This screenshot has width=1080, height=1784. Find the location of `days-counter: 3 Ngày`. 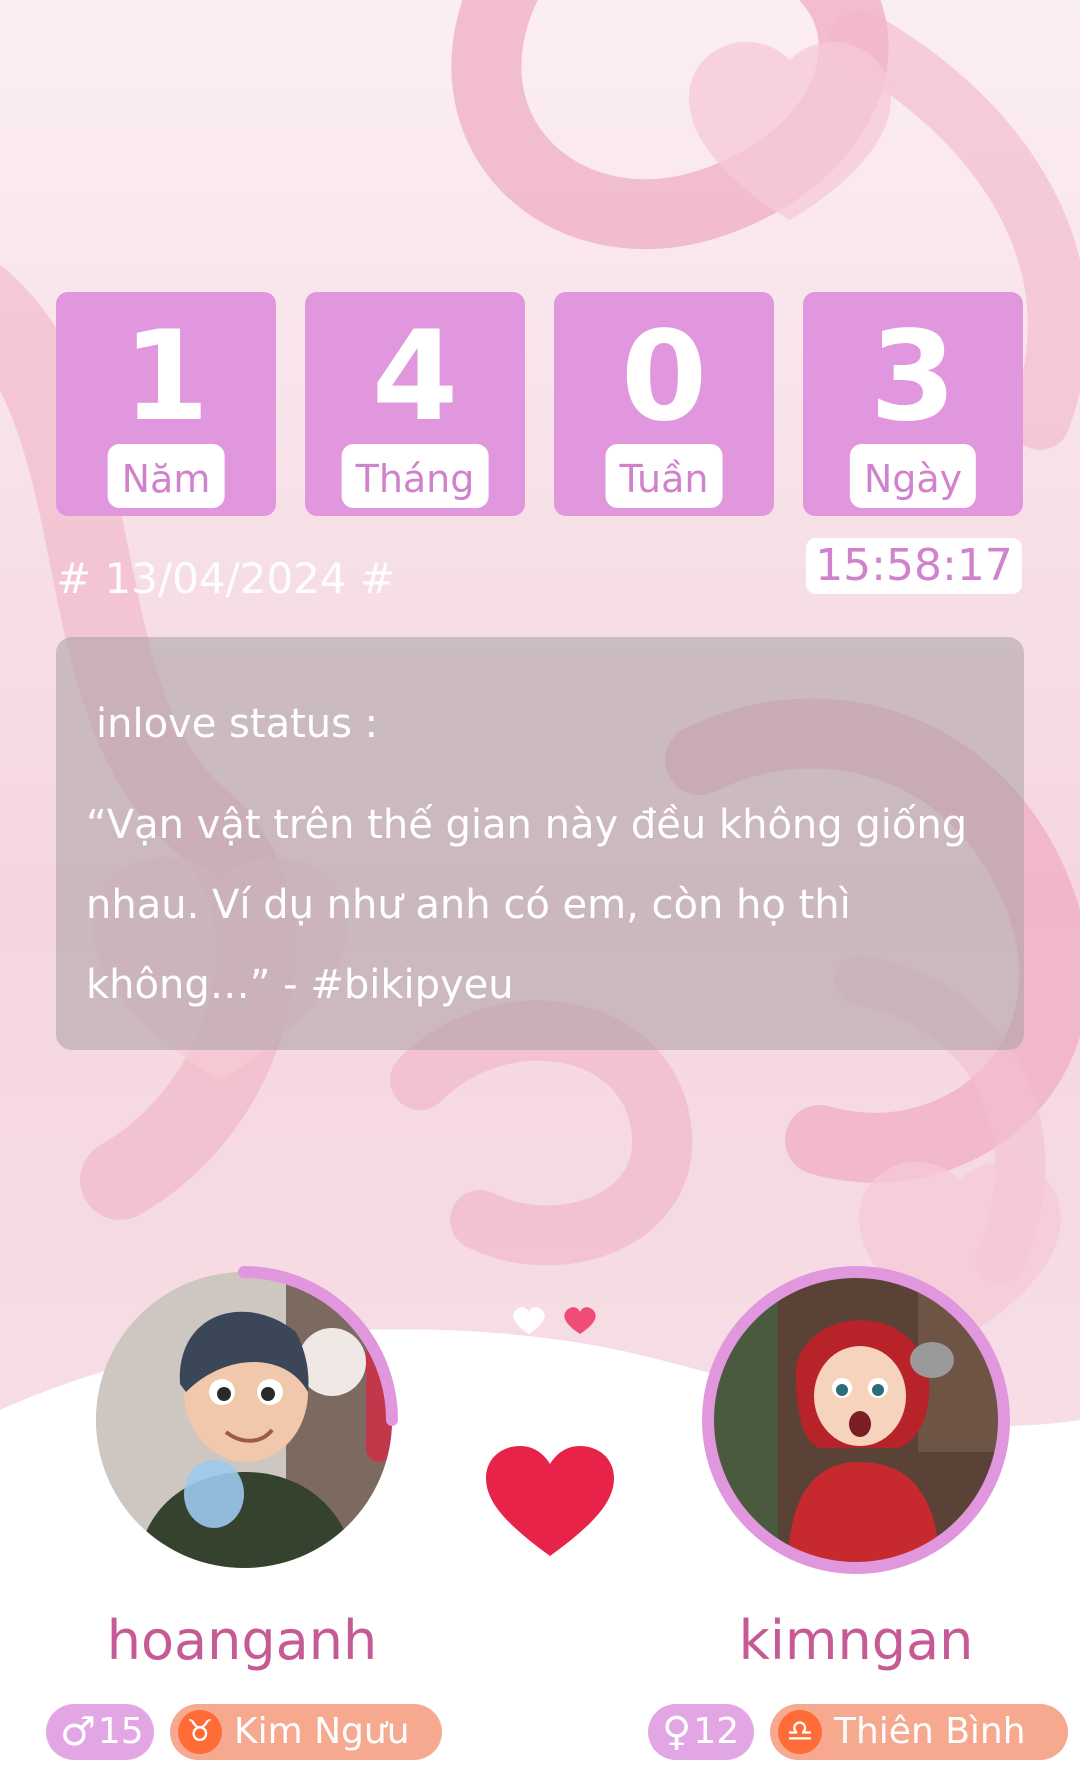

days-counter: 3 Ngày is located at coordinates (913, 404).